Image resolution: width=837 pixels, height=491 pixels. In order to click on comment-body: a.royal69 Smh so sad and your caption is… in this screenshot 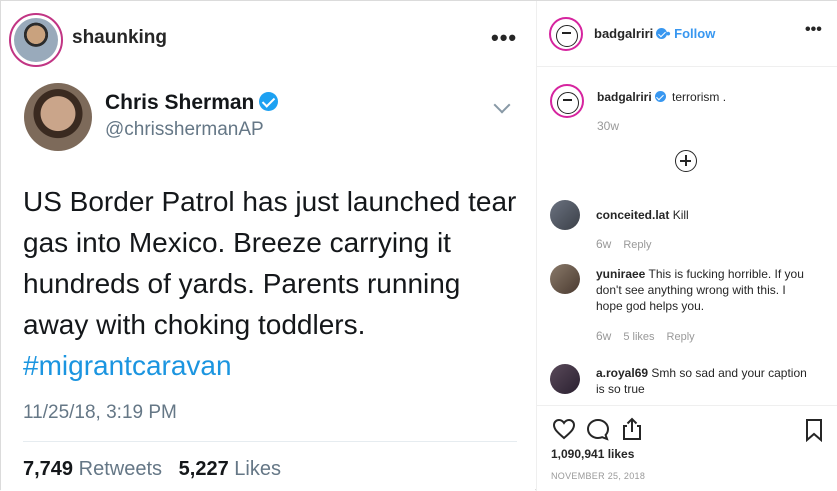, I will do `click(703, 381)`.